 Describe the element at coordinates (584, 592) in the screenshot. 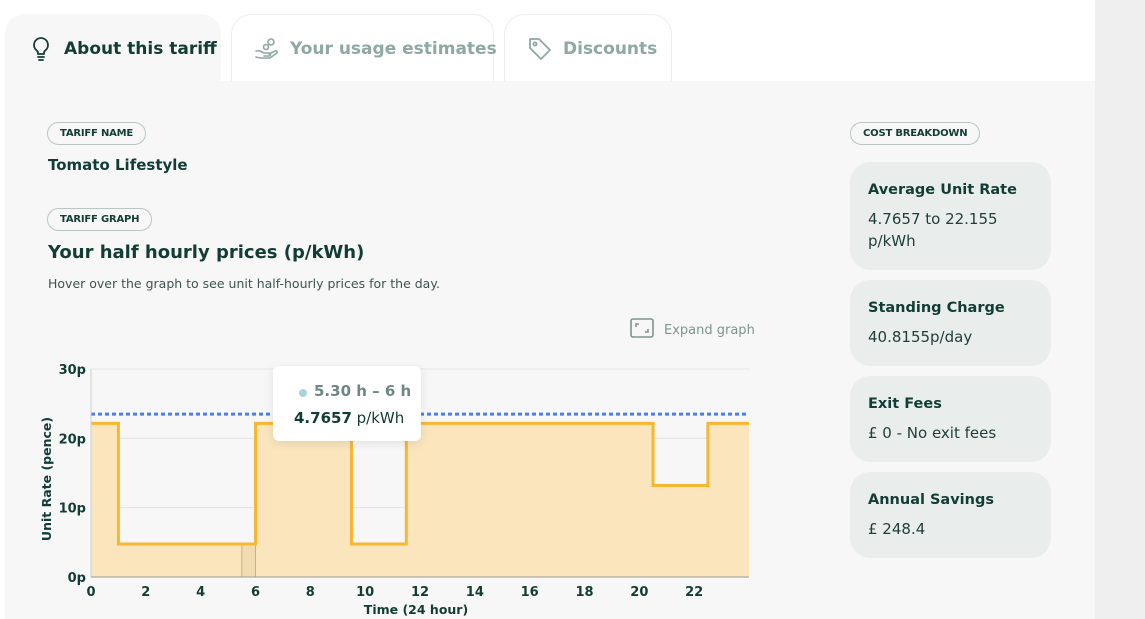

I see `x-tick-label: 18` at that location.